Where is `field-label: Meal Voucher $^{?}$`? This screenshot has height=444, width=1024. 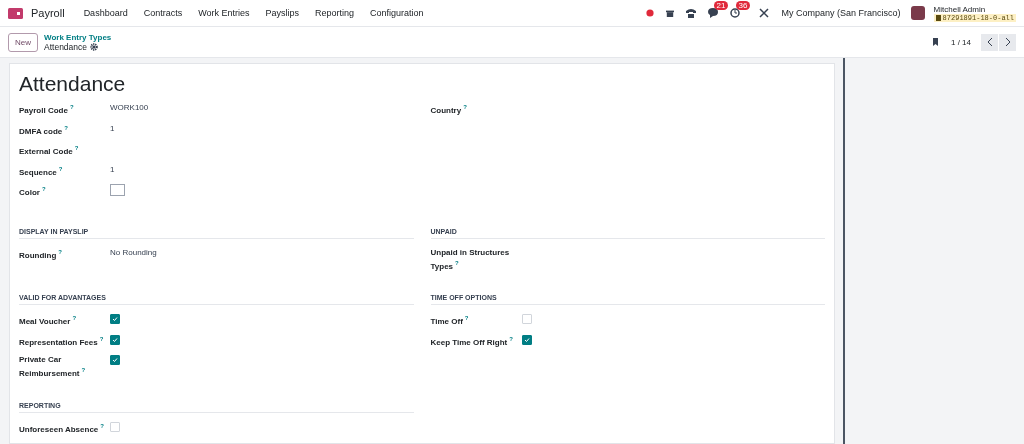
field-label: Meal Voucher $^{?}$ is located at coordinates (48, 320).